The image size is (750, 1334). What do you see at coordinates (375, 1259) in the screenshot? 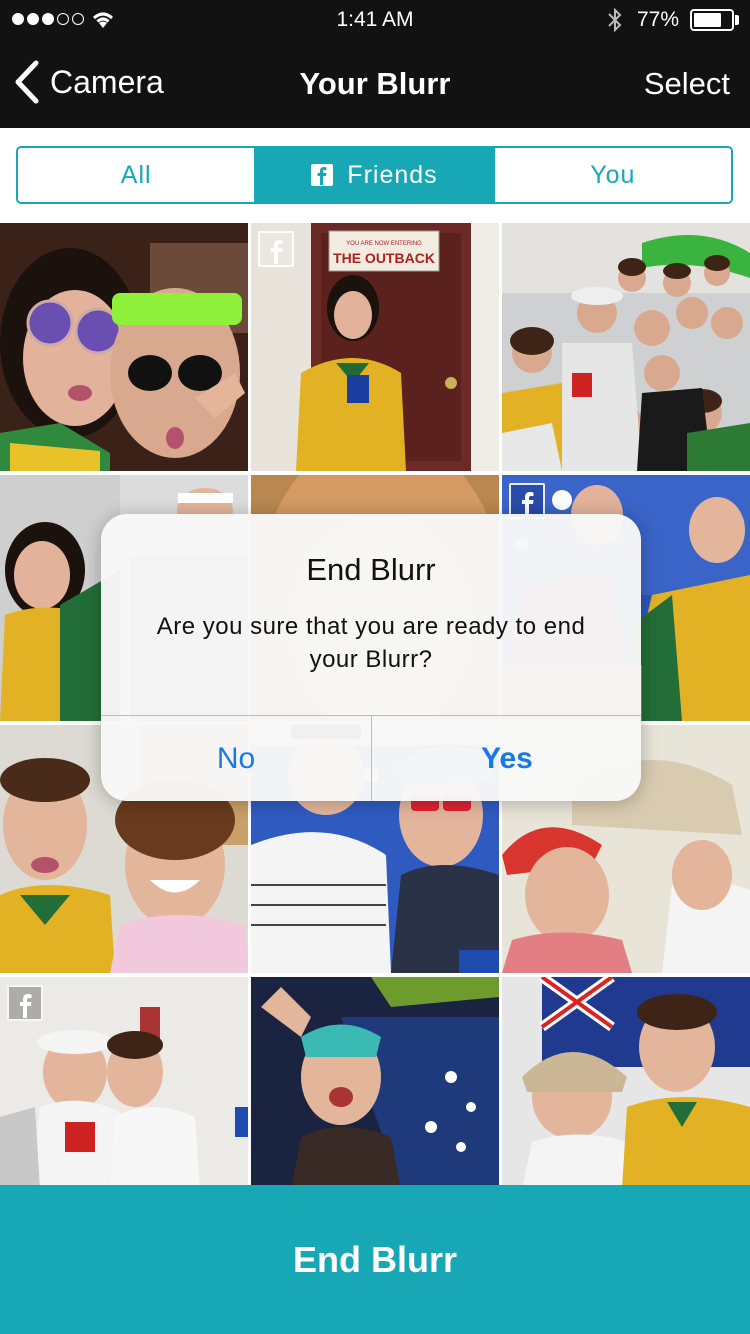
I see `end-blurr-button: End Blurr` at bounding box center [375, 1259].